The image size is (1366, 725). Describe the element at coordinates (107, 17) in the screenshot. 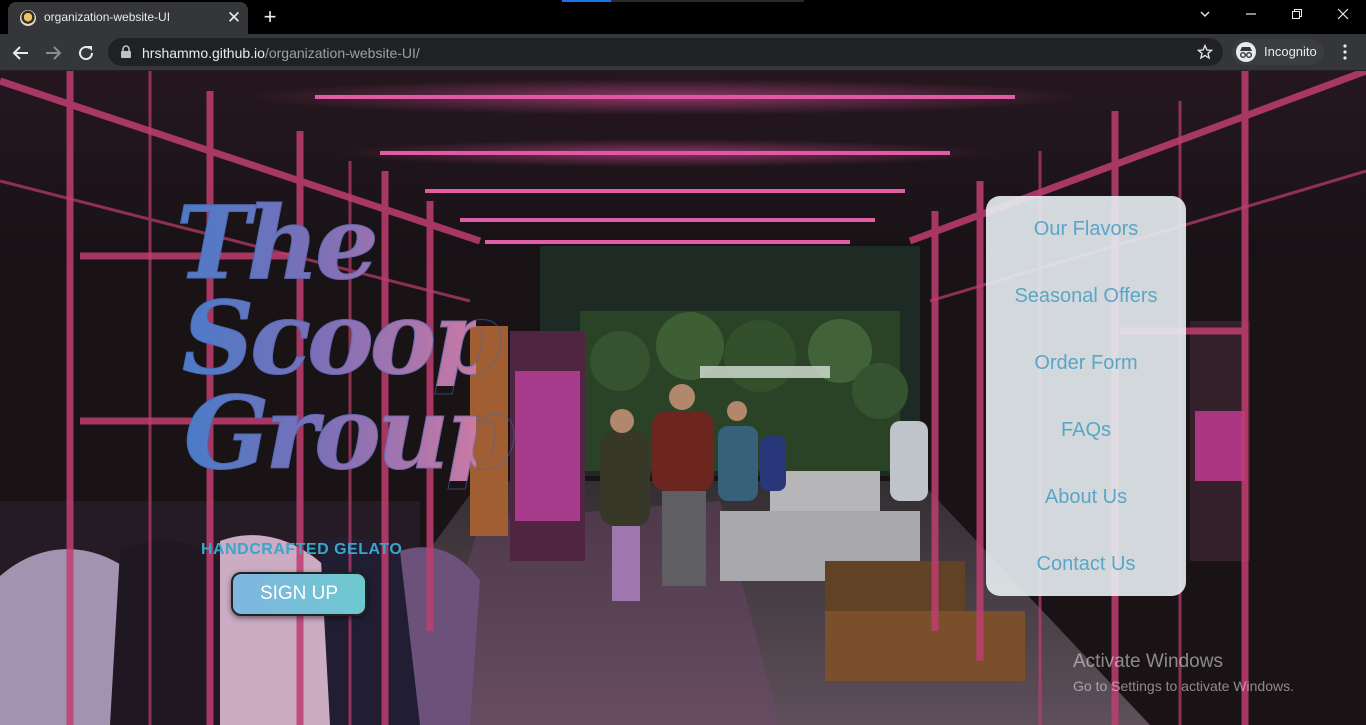

I see `tab-title: organization-website-UI` at that location.